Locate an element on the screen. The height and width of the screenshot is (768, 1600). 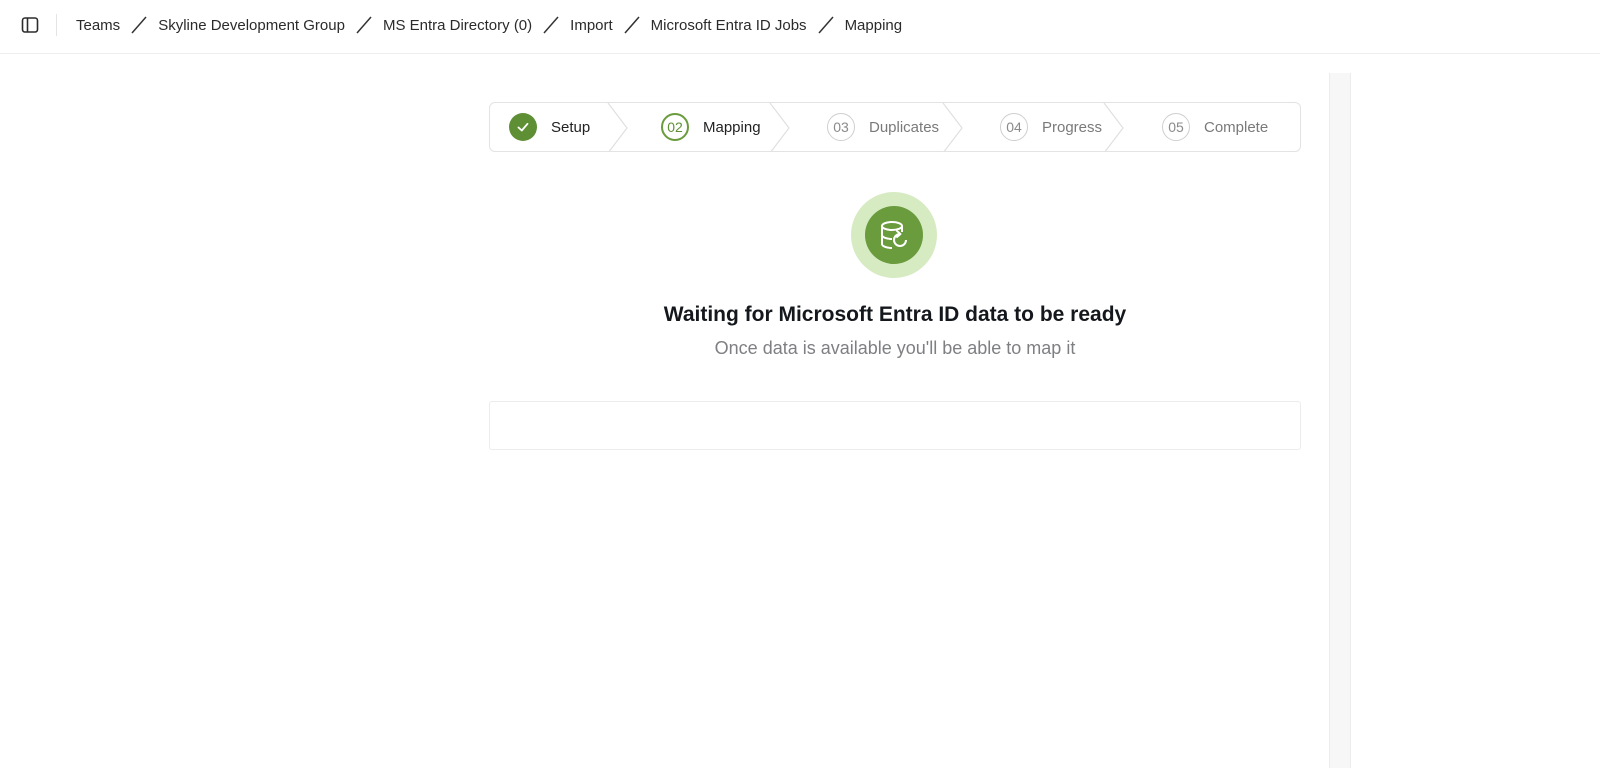
step-label: Progress is located at coordinates (1072, 127).